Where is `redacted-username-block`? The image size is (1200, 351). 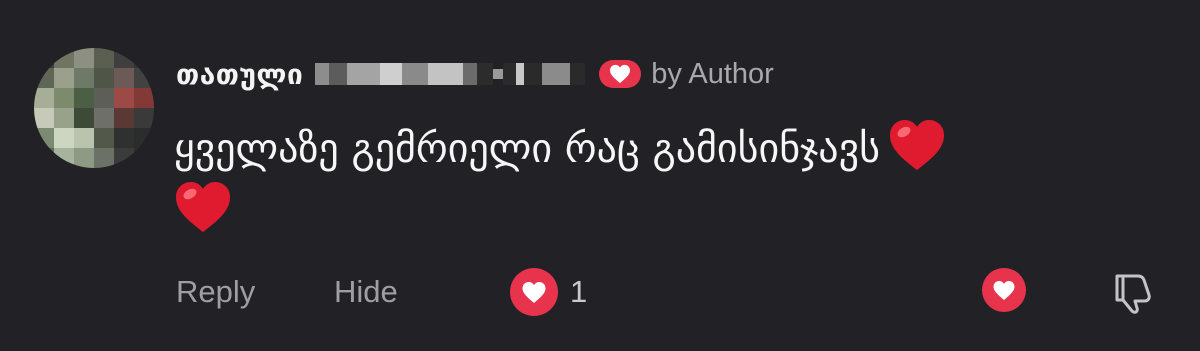 redacted-username-block is located at coordinates (450, 74).